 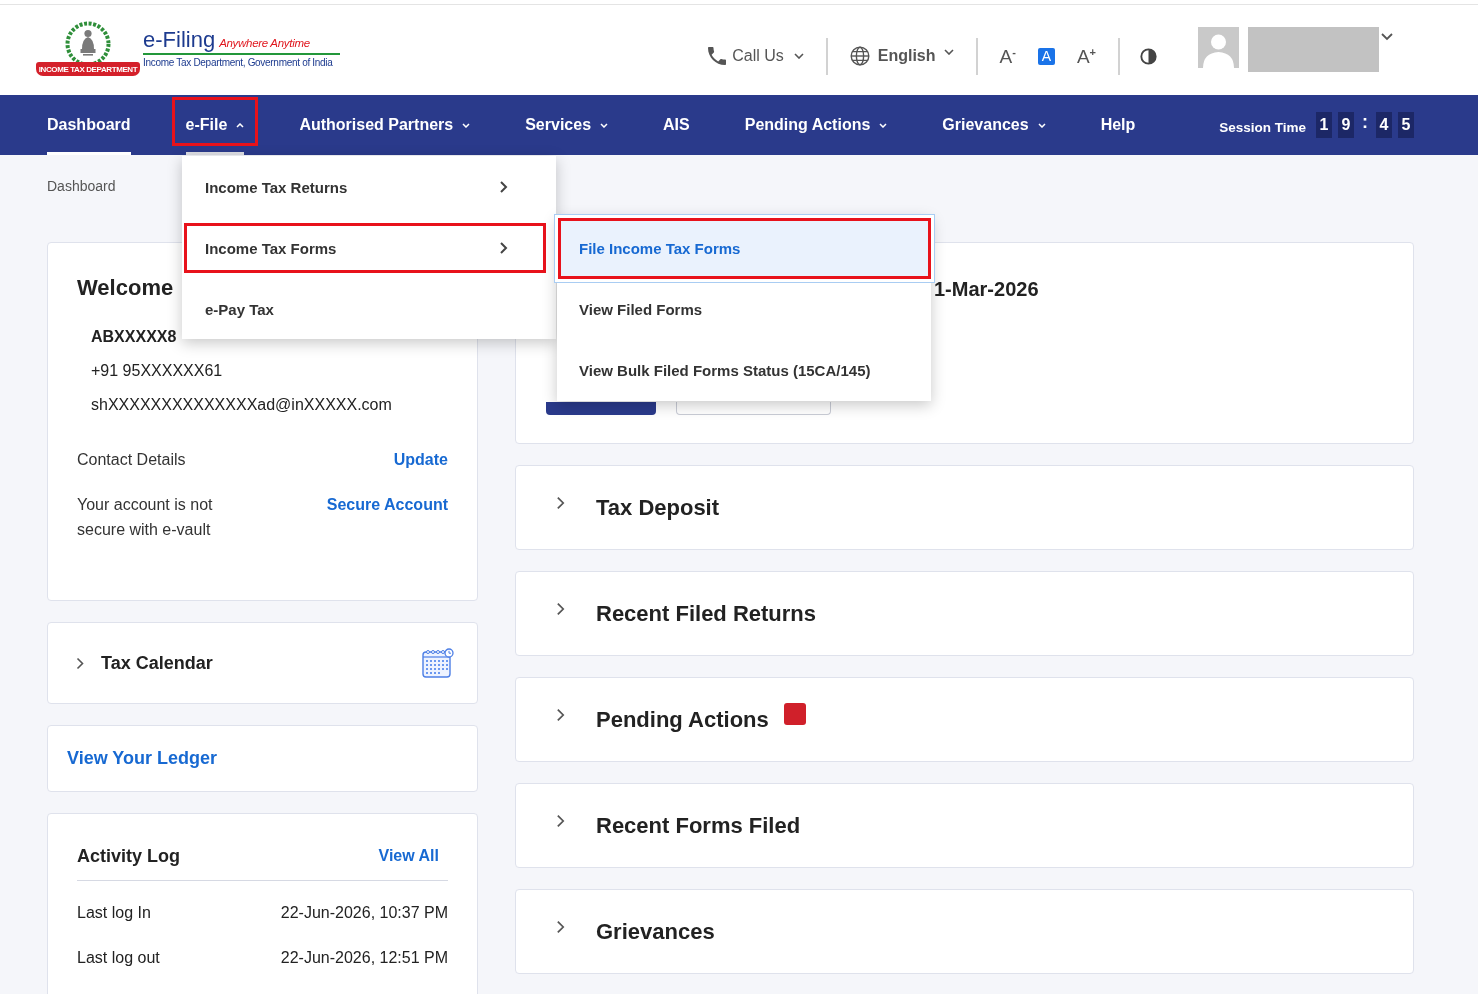 What do you see at coordinates (756, 56) in the screenshot?
I see `call-us-button: Call Us` at bounding box center [756, 56].